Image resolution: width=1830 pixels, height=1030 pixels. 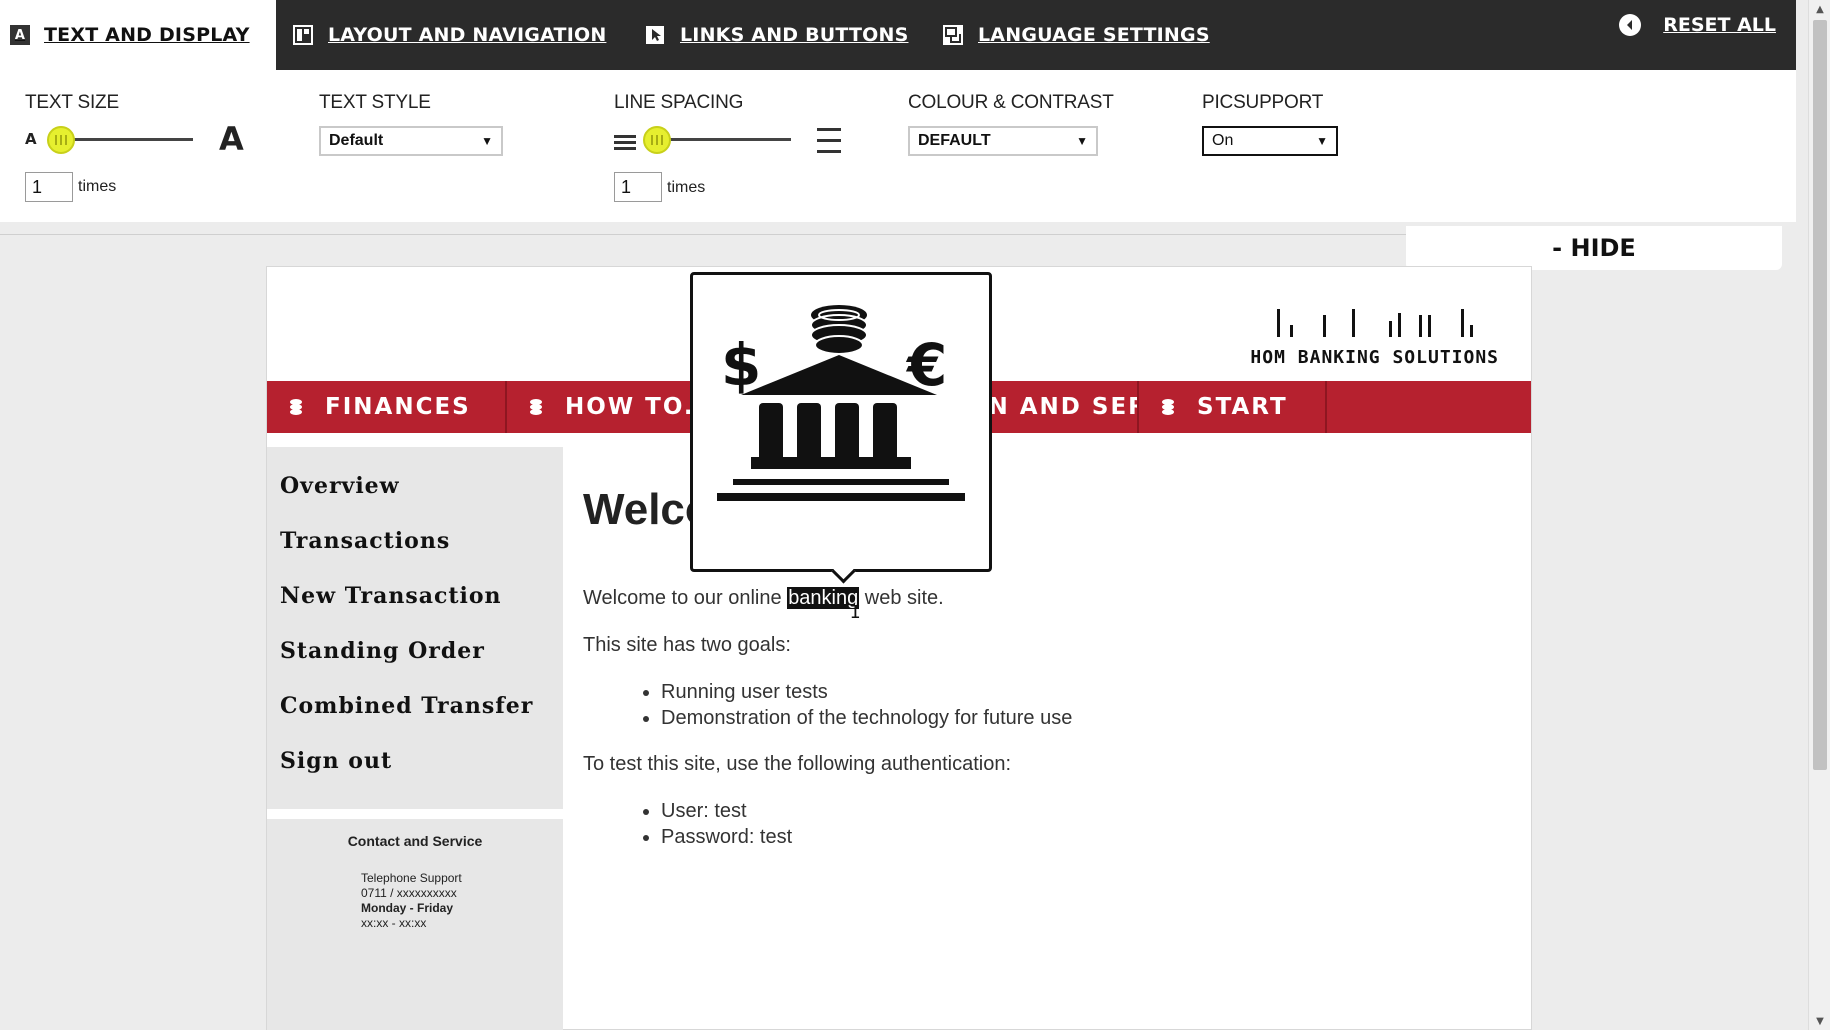 What do you see at coordinates (415, 551) in the screenshot?
I see `sidenav-transactions: Transactions` at bounding box center [415, 551].